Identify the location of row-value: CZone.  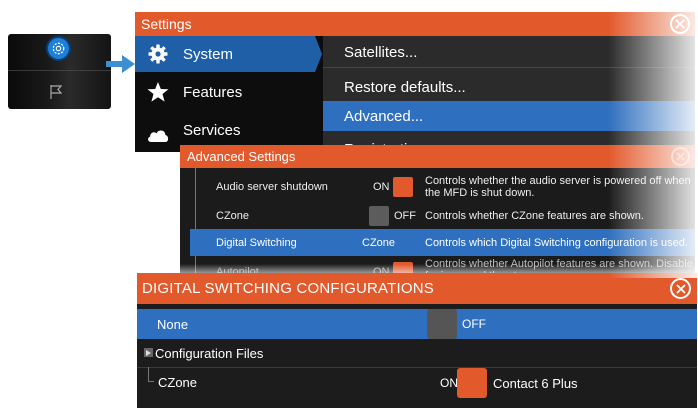
(379, 242).